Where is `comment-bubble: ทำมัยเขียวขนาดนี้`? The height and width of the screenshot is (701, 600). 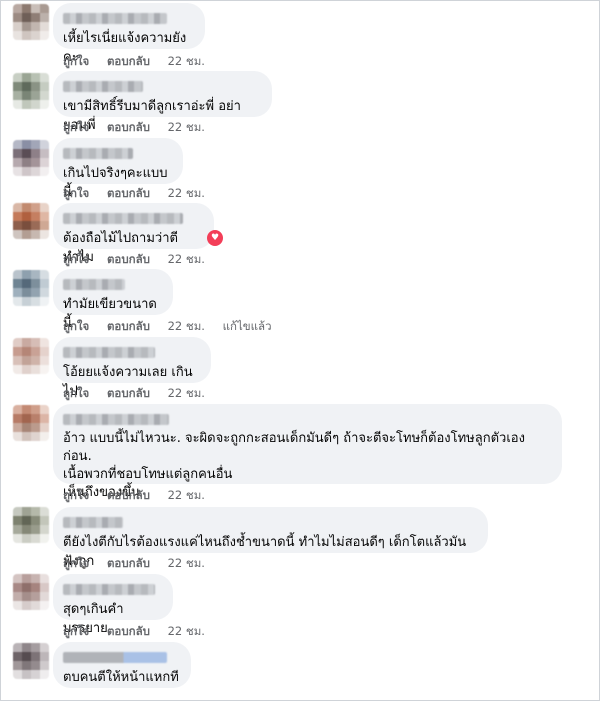
comment-bubble: ทำมัยเขียวขนาดนี้ is located at coordinates (113, 300).